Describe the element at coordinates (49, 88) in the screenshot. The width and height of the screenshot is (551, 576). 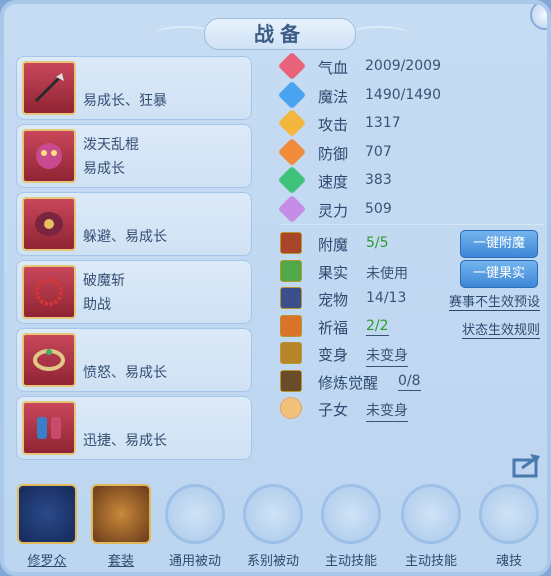
I see `spear-icon` at that location.